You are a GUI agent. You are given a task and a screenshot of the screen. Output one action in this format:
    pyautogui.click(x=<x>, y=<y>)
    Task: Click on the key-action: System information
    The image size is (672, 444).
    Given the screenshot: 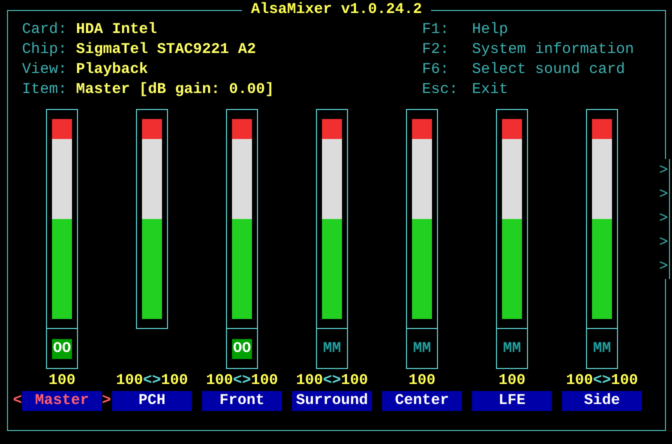 What is the action you would take?
    pyautogui.click(x=553, y=50)
    